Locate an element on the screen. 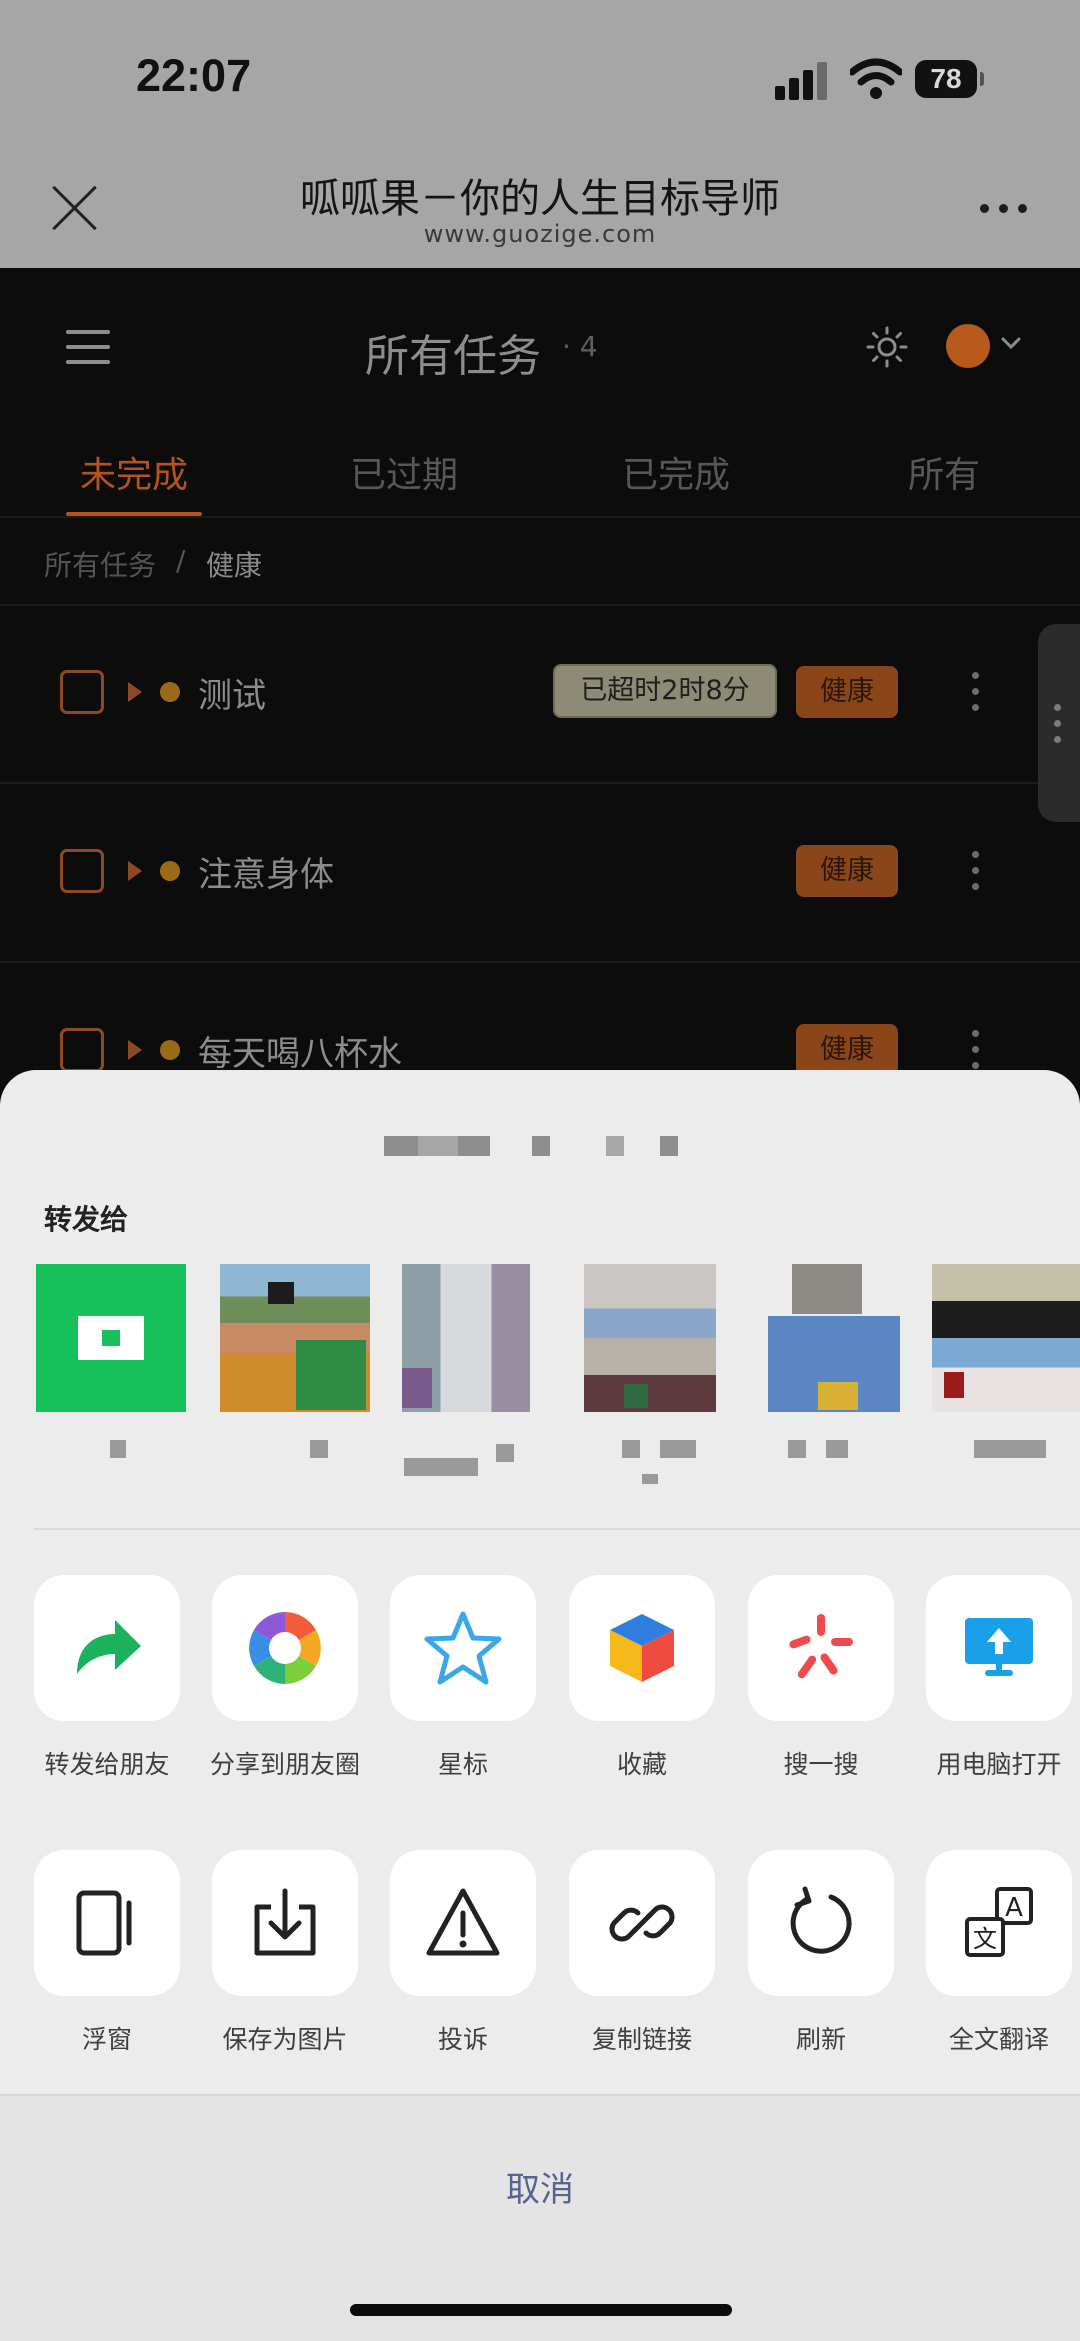 This screenshot has width=1080, height=2341. share-to-moments-button: 分享到朋友圈 is located at coordinates (285, 1677).